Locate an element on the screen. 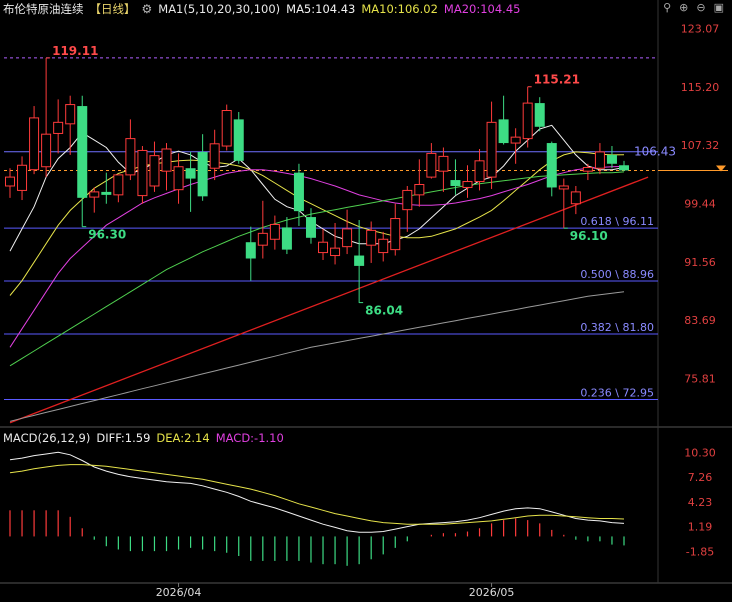 This screenshot has width=732, height=602. time-tick-label: 2026/04 is located at coordinates (179, 592).